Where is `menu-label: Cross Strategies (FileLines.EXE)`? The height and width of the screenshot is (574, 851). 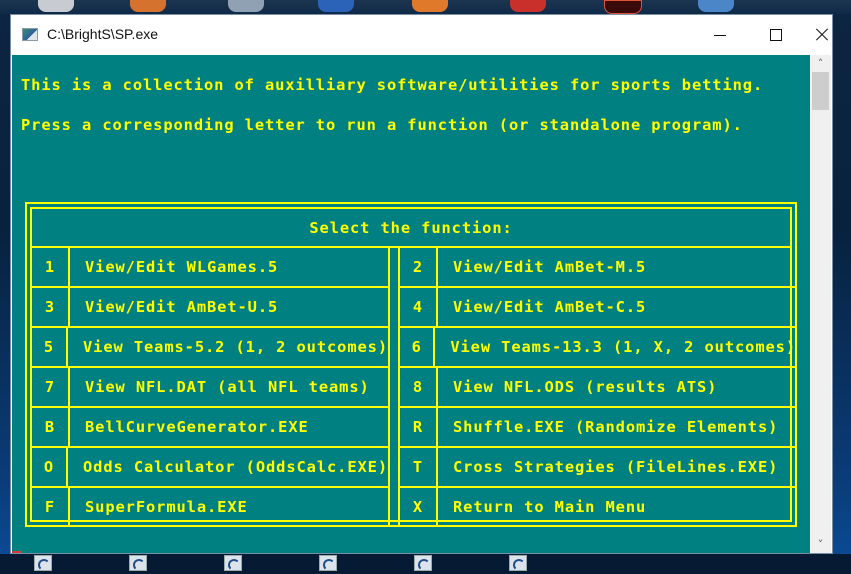
menu-label: Cross Strategies (FileLines.EXE) is located at coordinates (616, 467).